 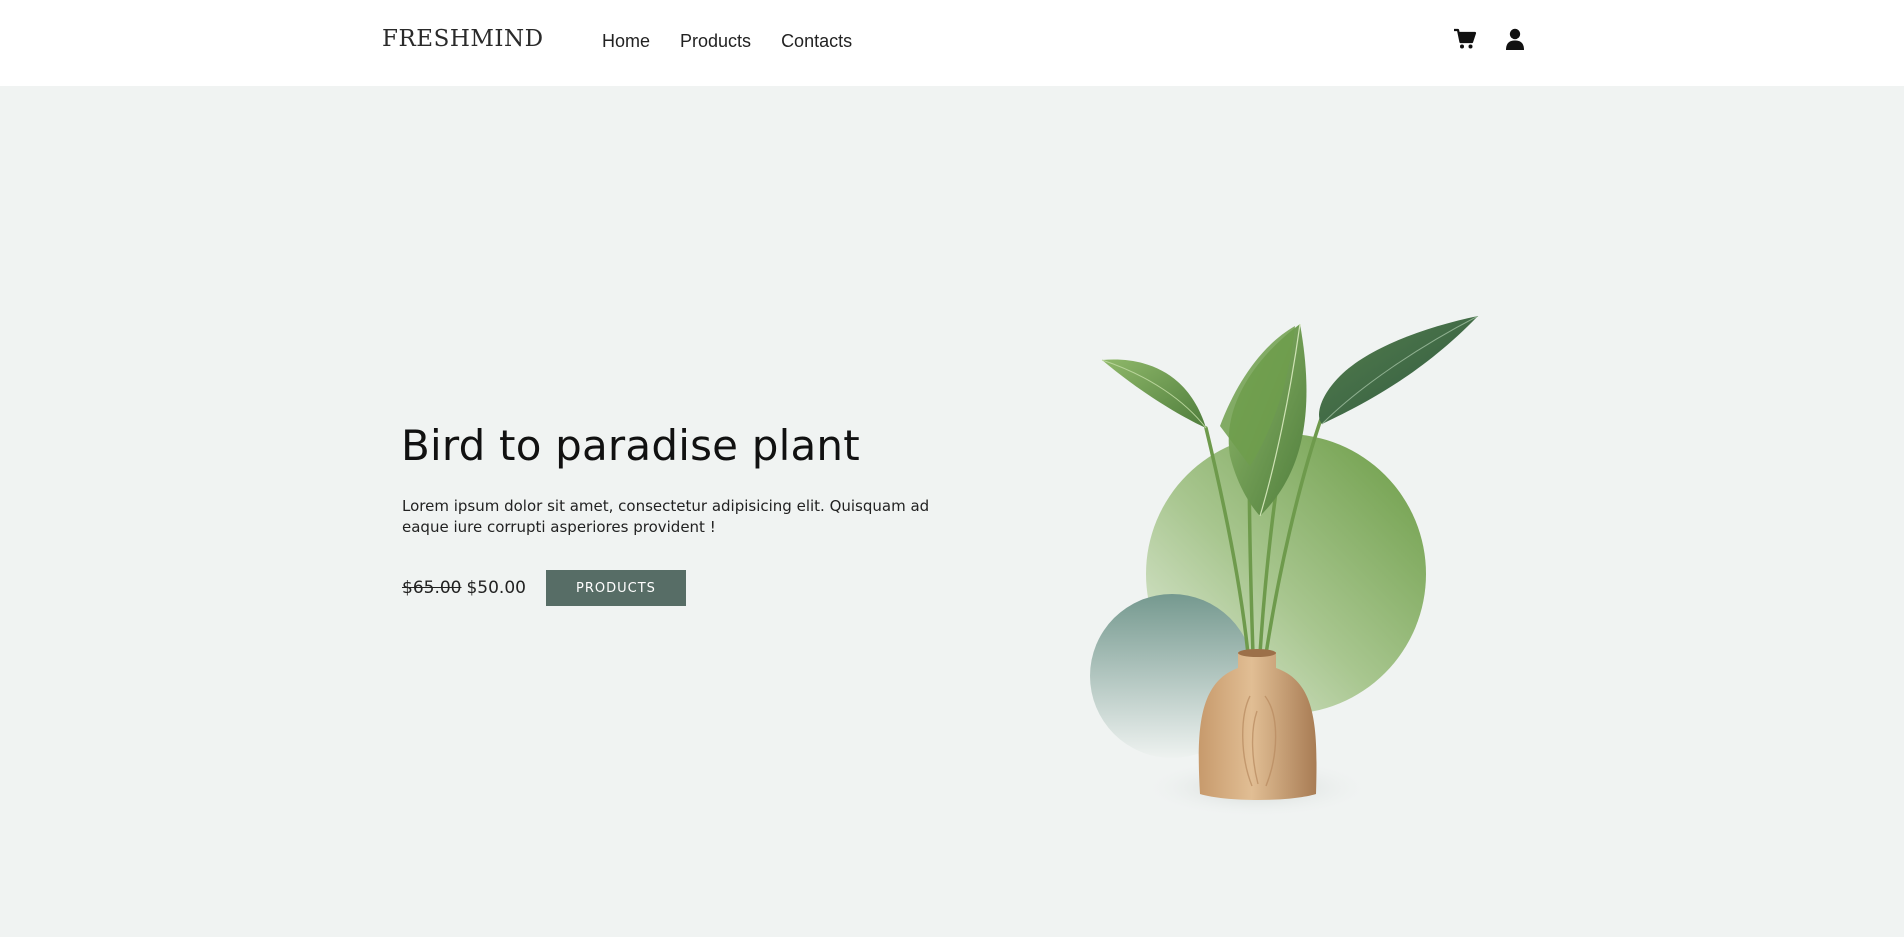 I want to click on site-logo: FRESHMIND, so click(x=463, y=39).